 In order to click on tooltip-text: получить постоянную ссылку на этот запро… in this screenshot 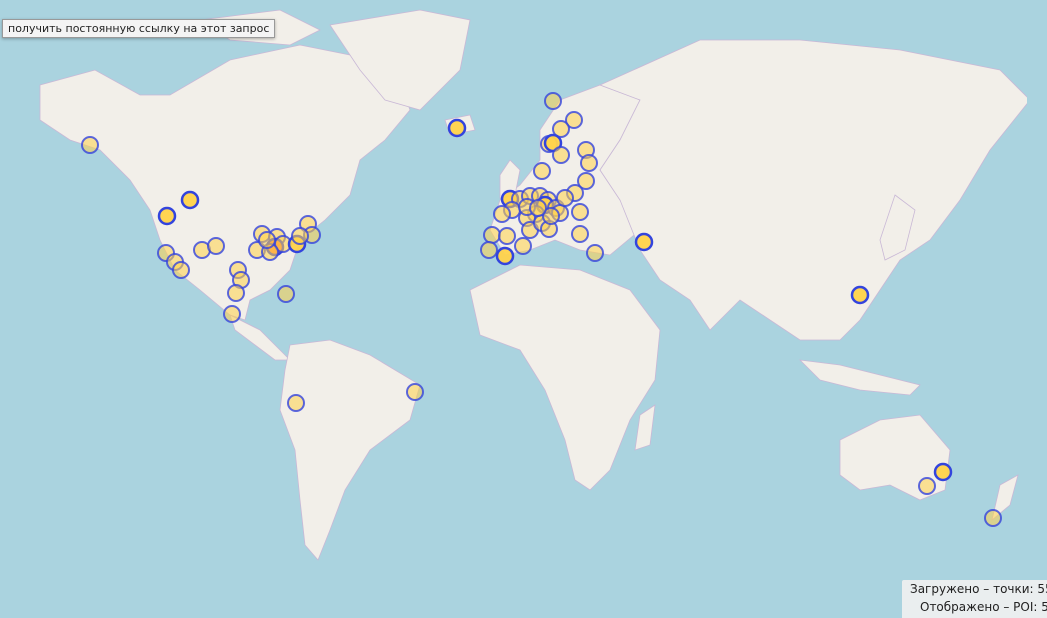, I will do `click(139, 28)`.